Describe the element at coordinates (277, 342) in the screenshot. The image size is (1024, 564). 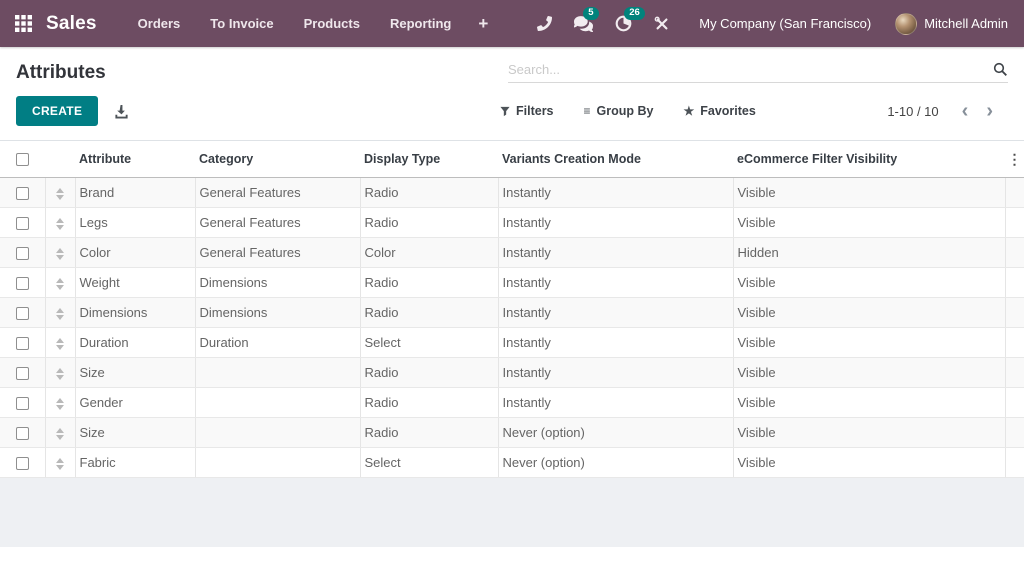
I see `cell-category: Duration` at that location.